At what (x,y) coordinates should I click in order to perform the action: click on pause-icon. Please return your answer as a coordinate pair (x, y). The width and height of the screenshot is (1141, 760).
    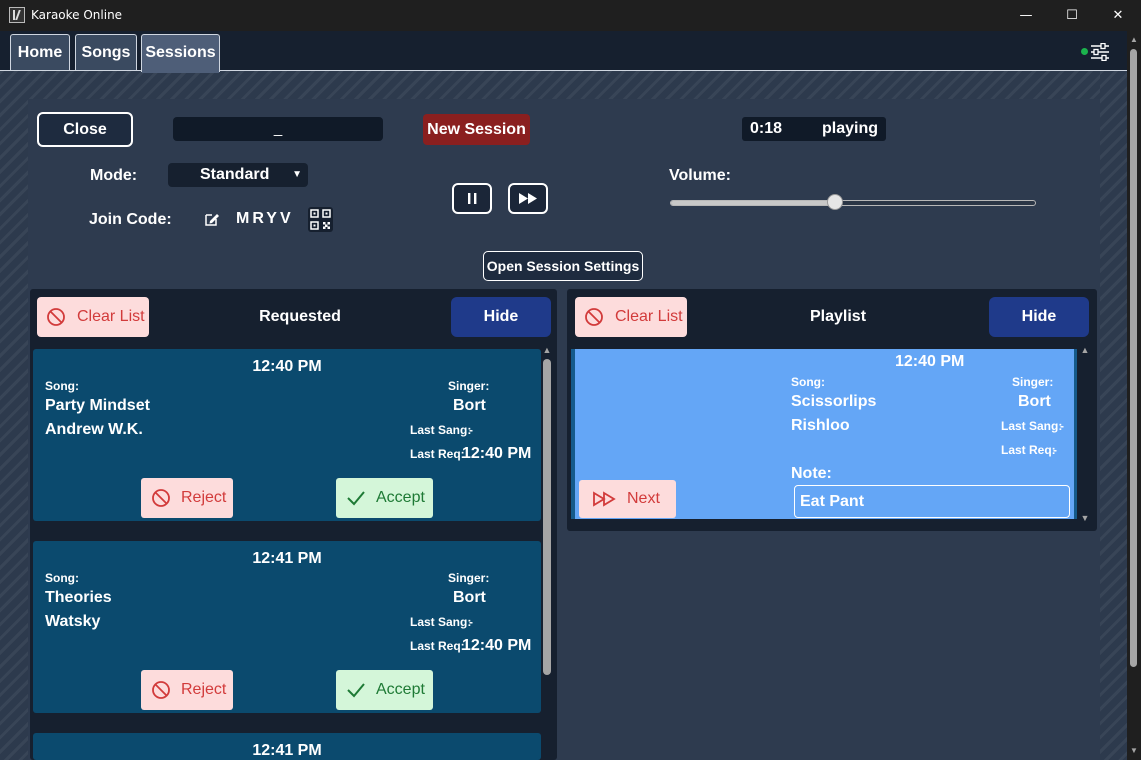
    Looking at the image, I should click on (472, 198).